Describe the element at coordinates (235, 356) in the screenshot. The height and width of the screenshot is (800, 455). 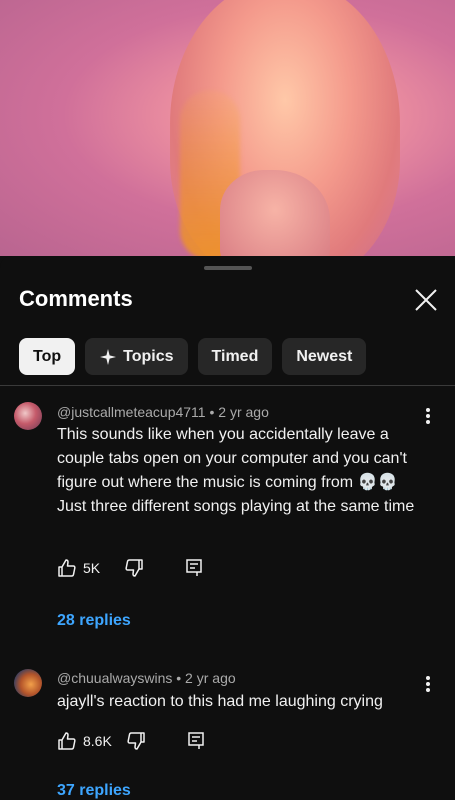
I see `chip-timed: Timed` at that location.